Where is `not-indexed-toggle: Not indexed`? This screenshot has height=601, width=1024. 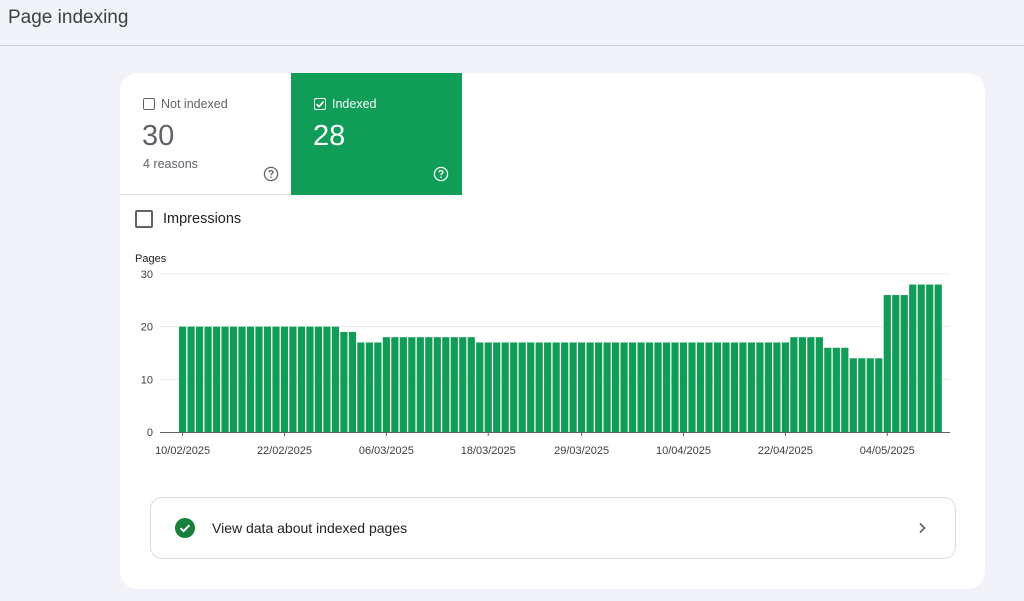 not-indexed-toggle: Not indexed is located at coordinates (185, 104).